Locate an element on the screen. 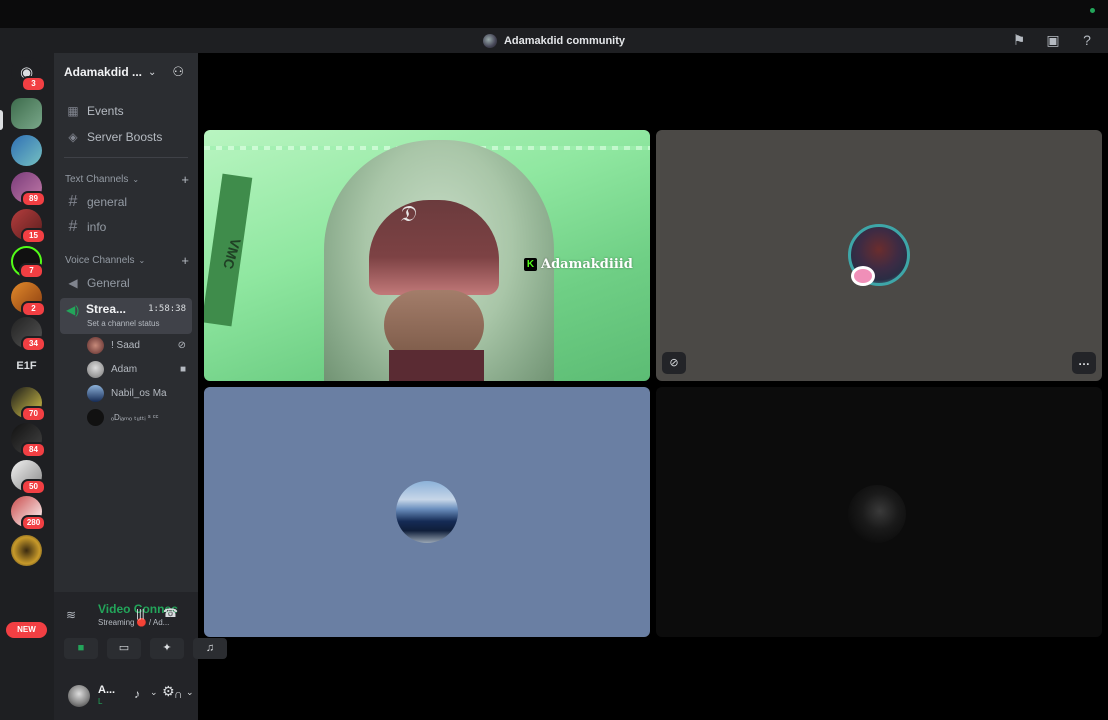 This screenshot has width=1108, height=720. user-panel: A... L ♪ ⌄ ∩ ⌄ is located at coordinates (126, 697).